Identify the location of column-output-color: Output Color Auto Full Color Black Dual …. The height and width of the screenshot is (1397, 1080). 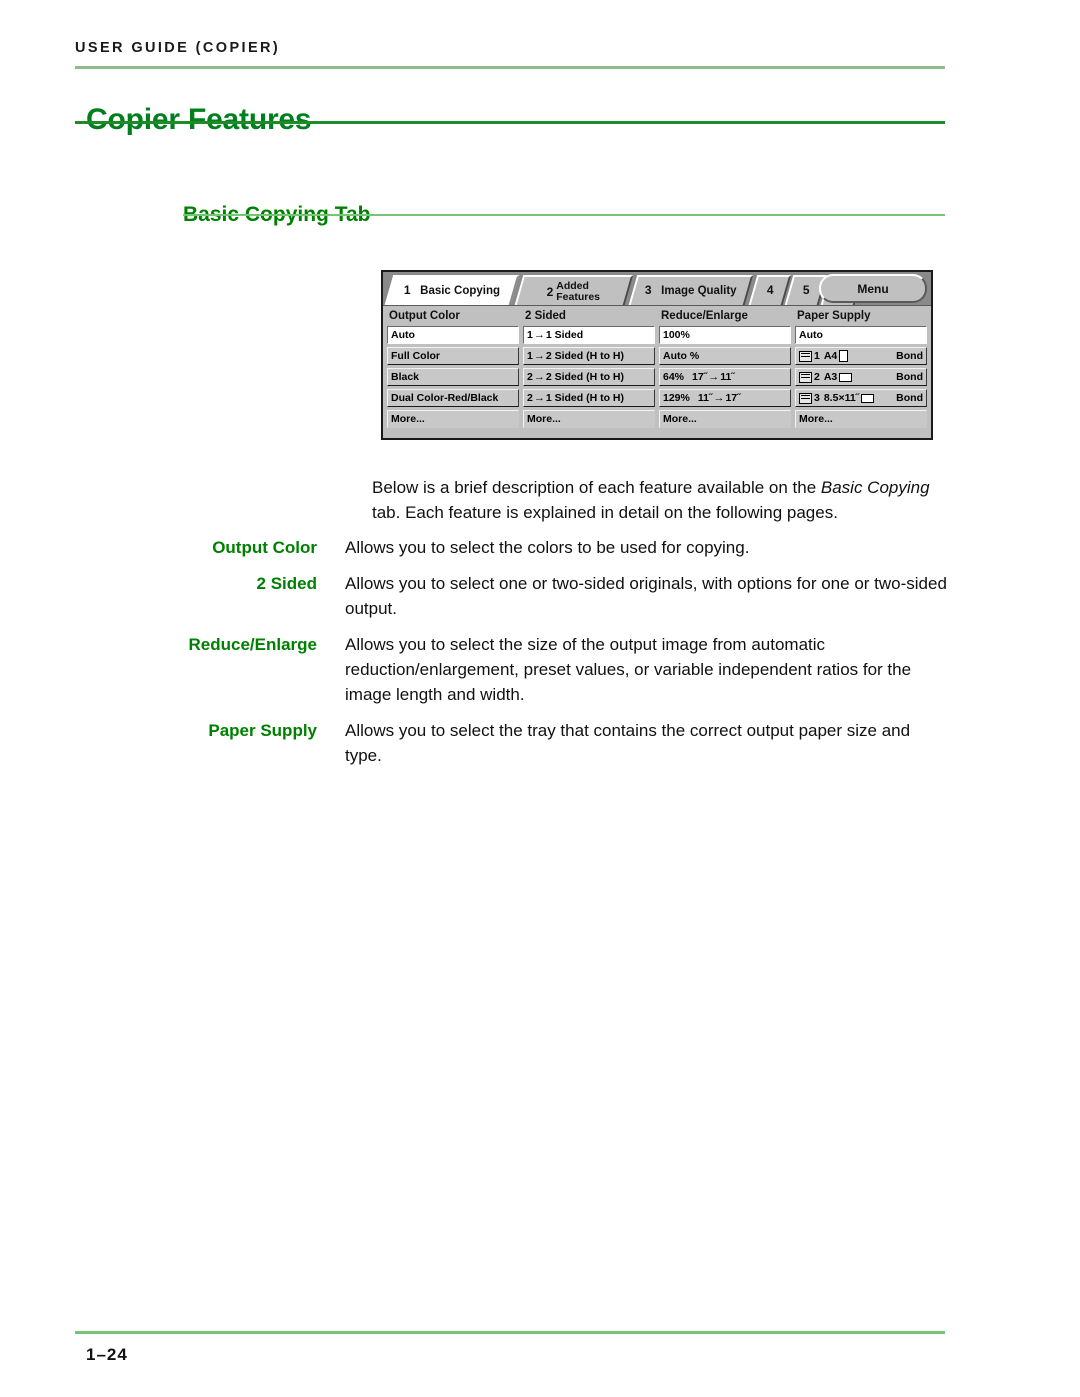
(453, 372).